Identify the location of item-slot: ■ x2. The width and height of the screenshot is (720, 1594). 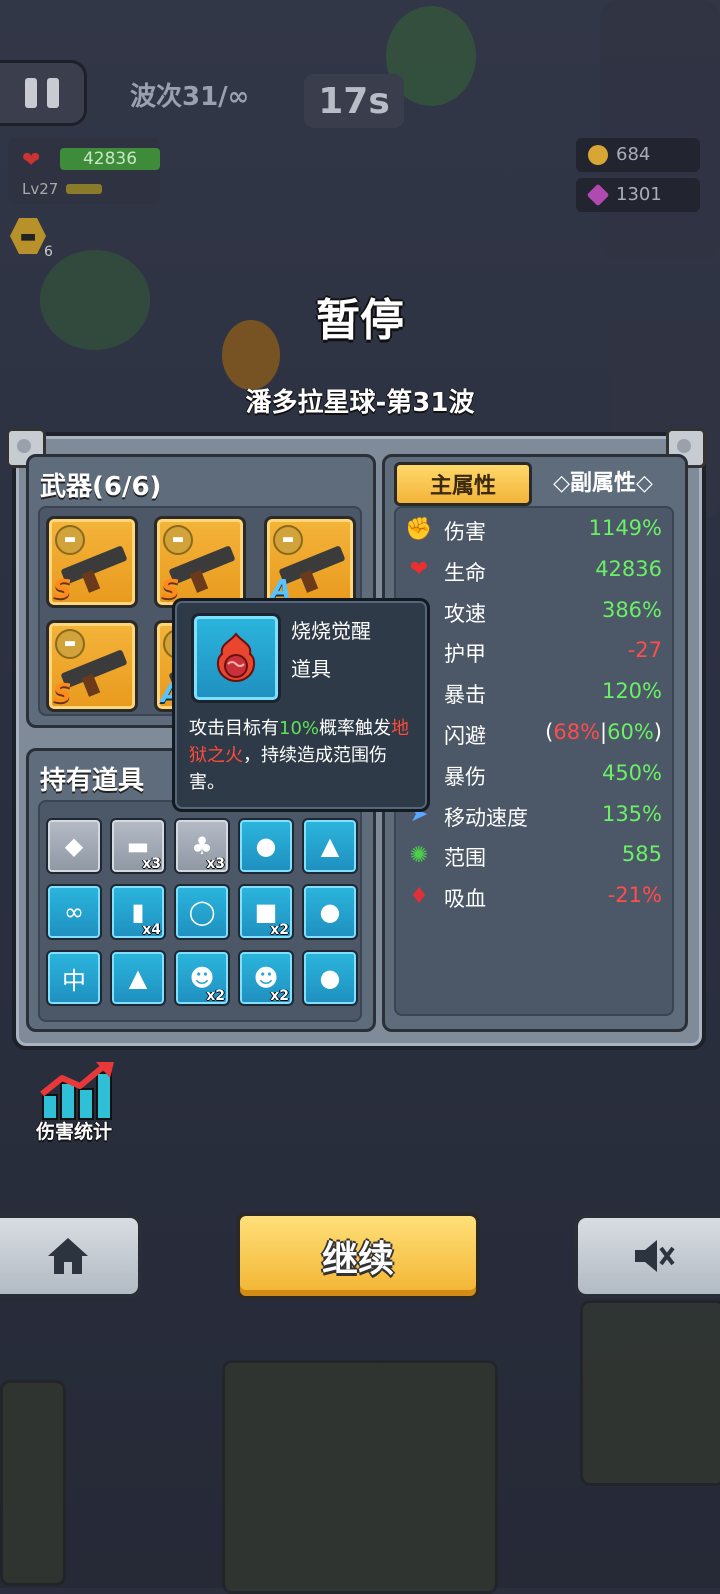
(266, 912).